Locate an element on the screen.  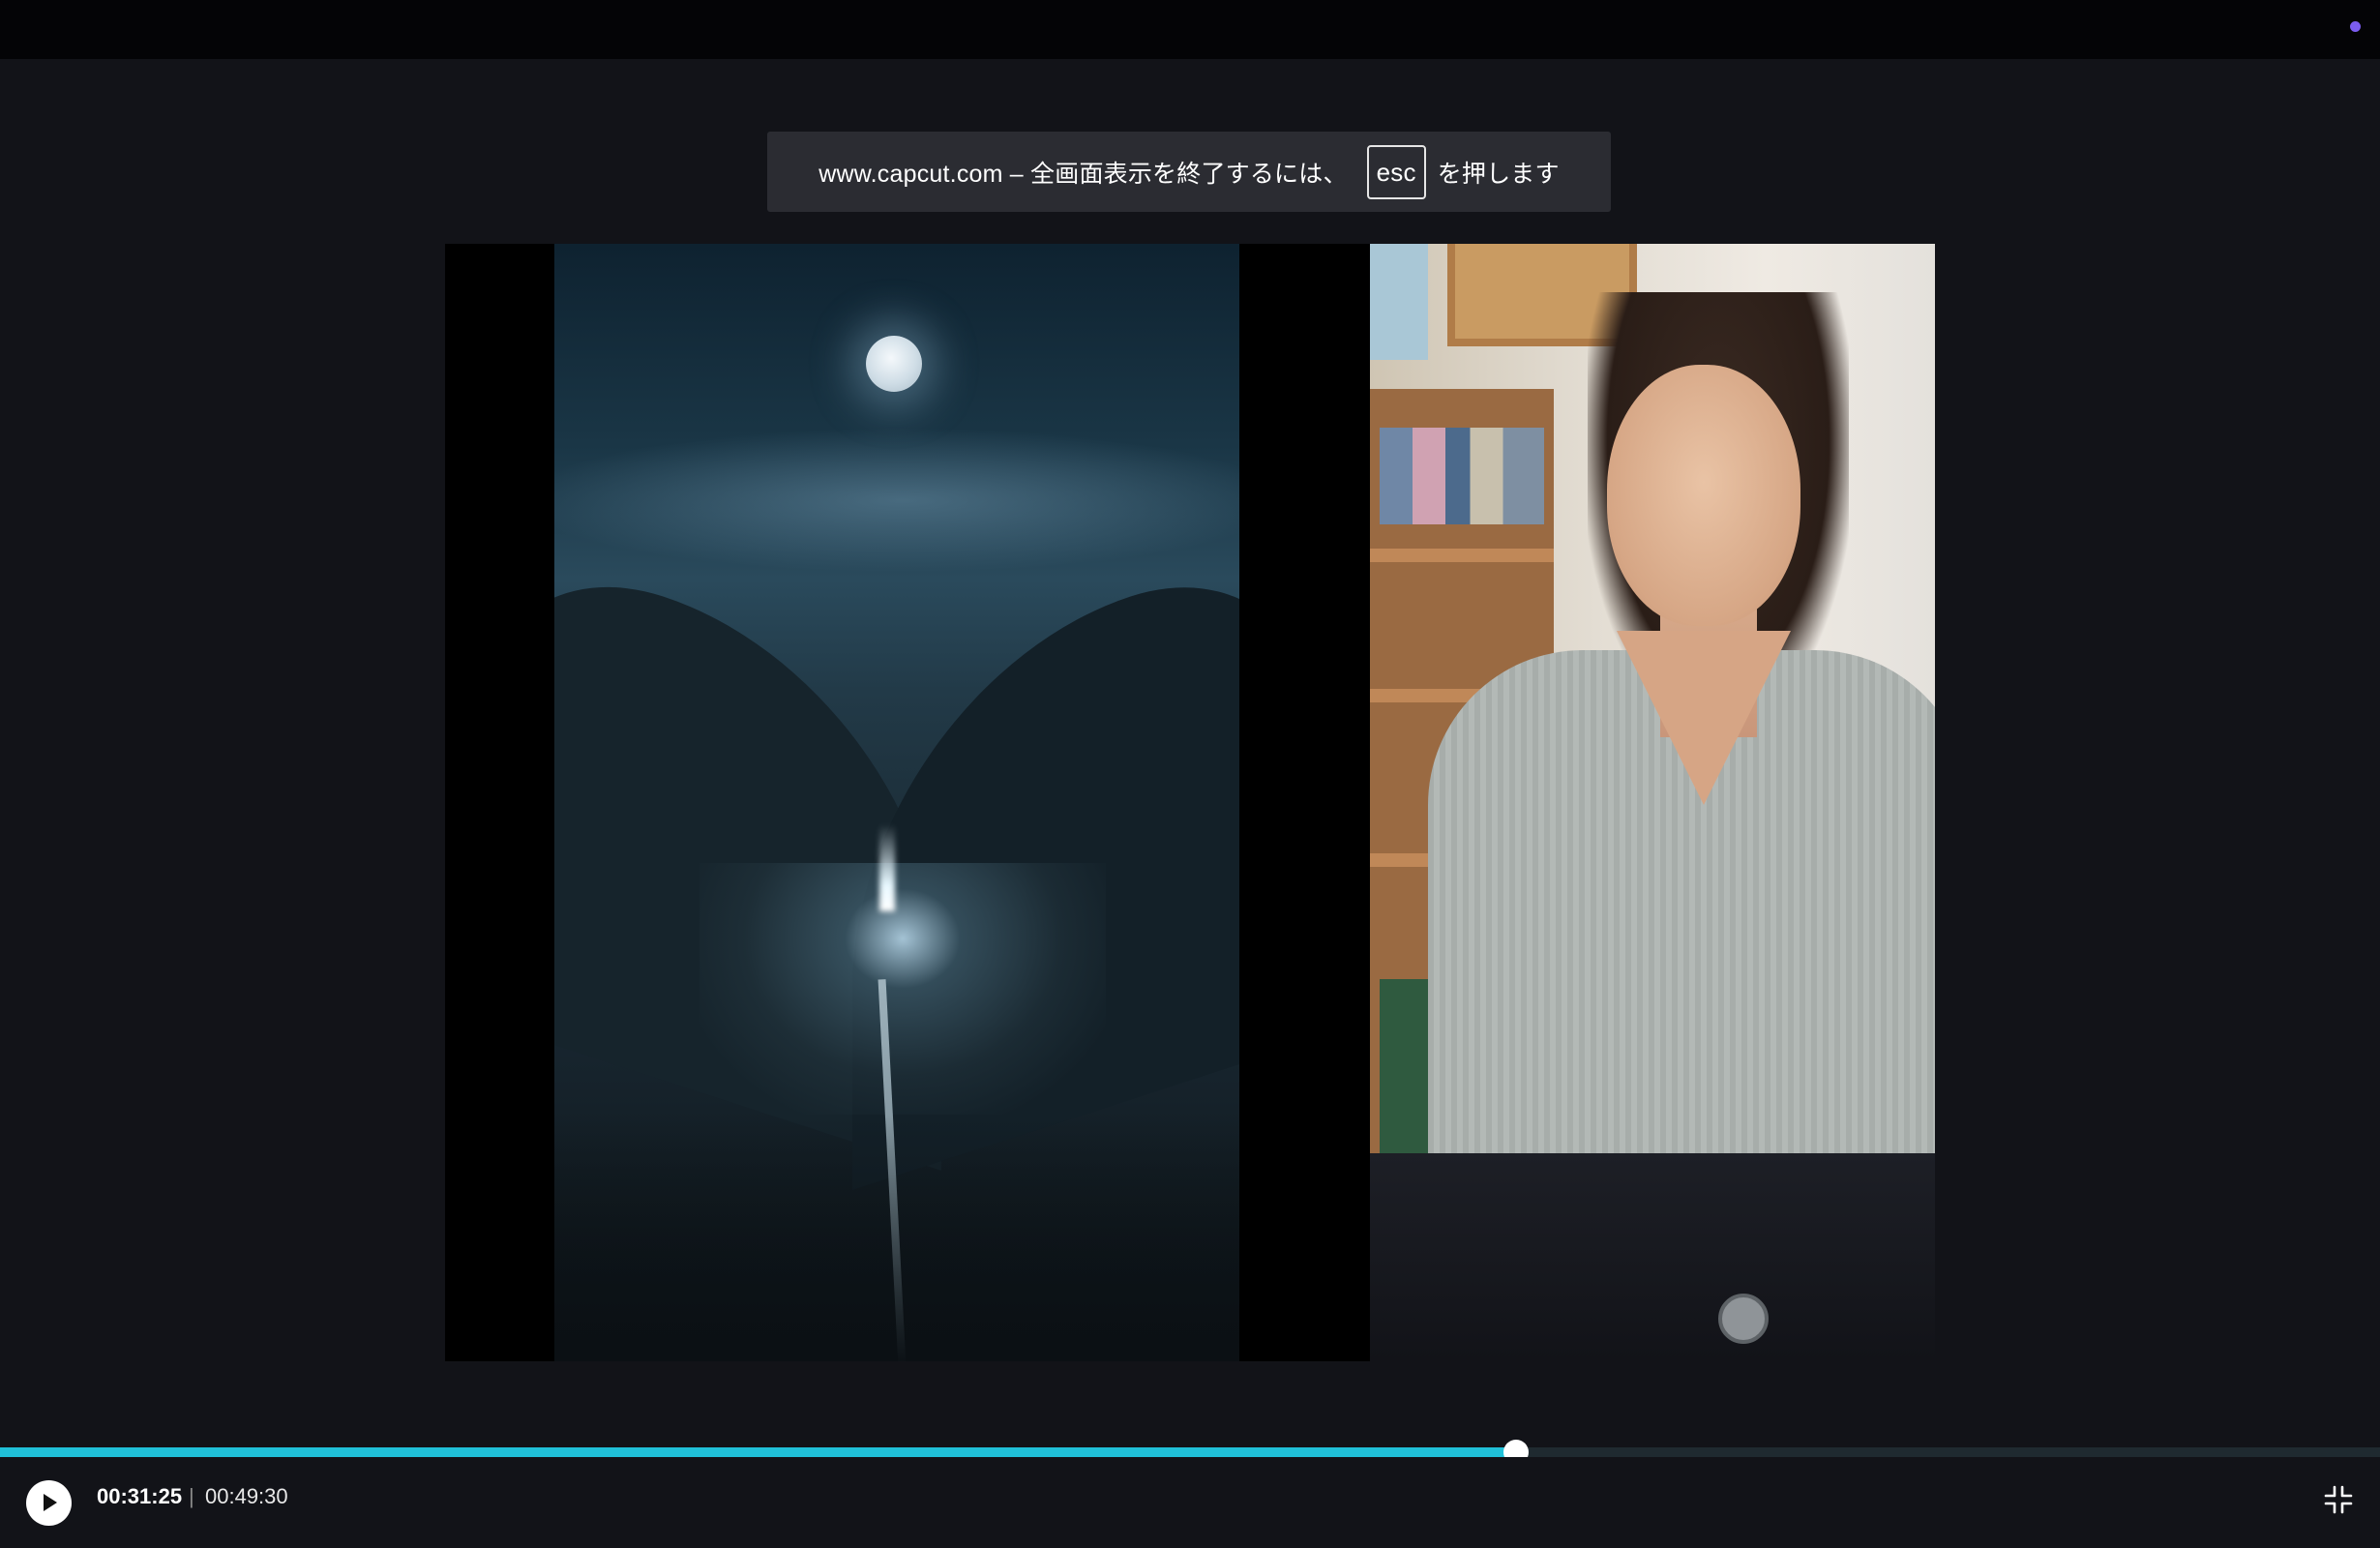
face is located at coordinates (1704, 495).